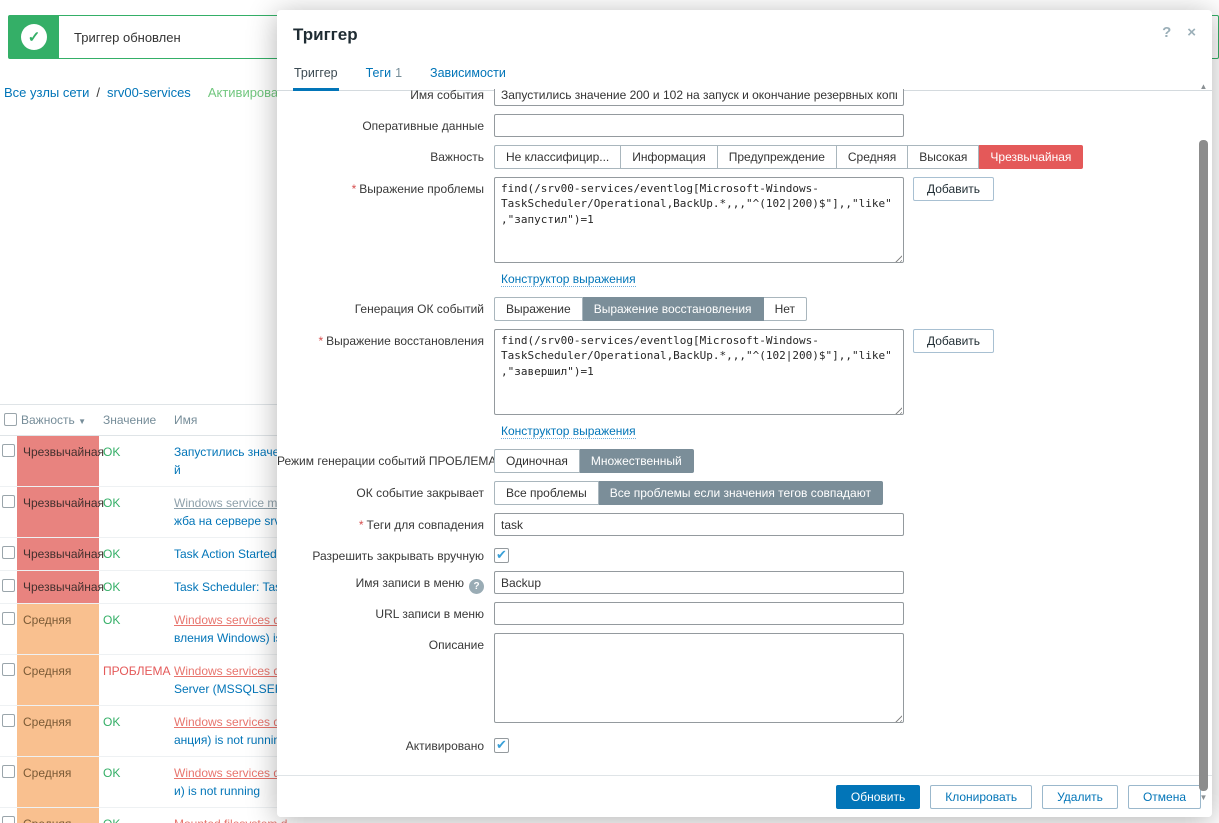  I want to click on tab-trigger: Триггер, so click(316, 74).